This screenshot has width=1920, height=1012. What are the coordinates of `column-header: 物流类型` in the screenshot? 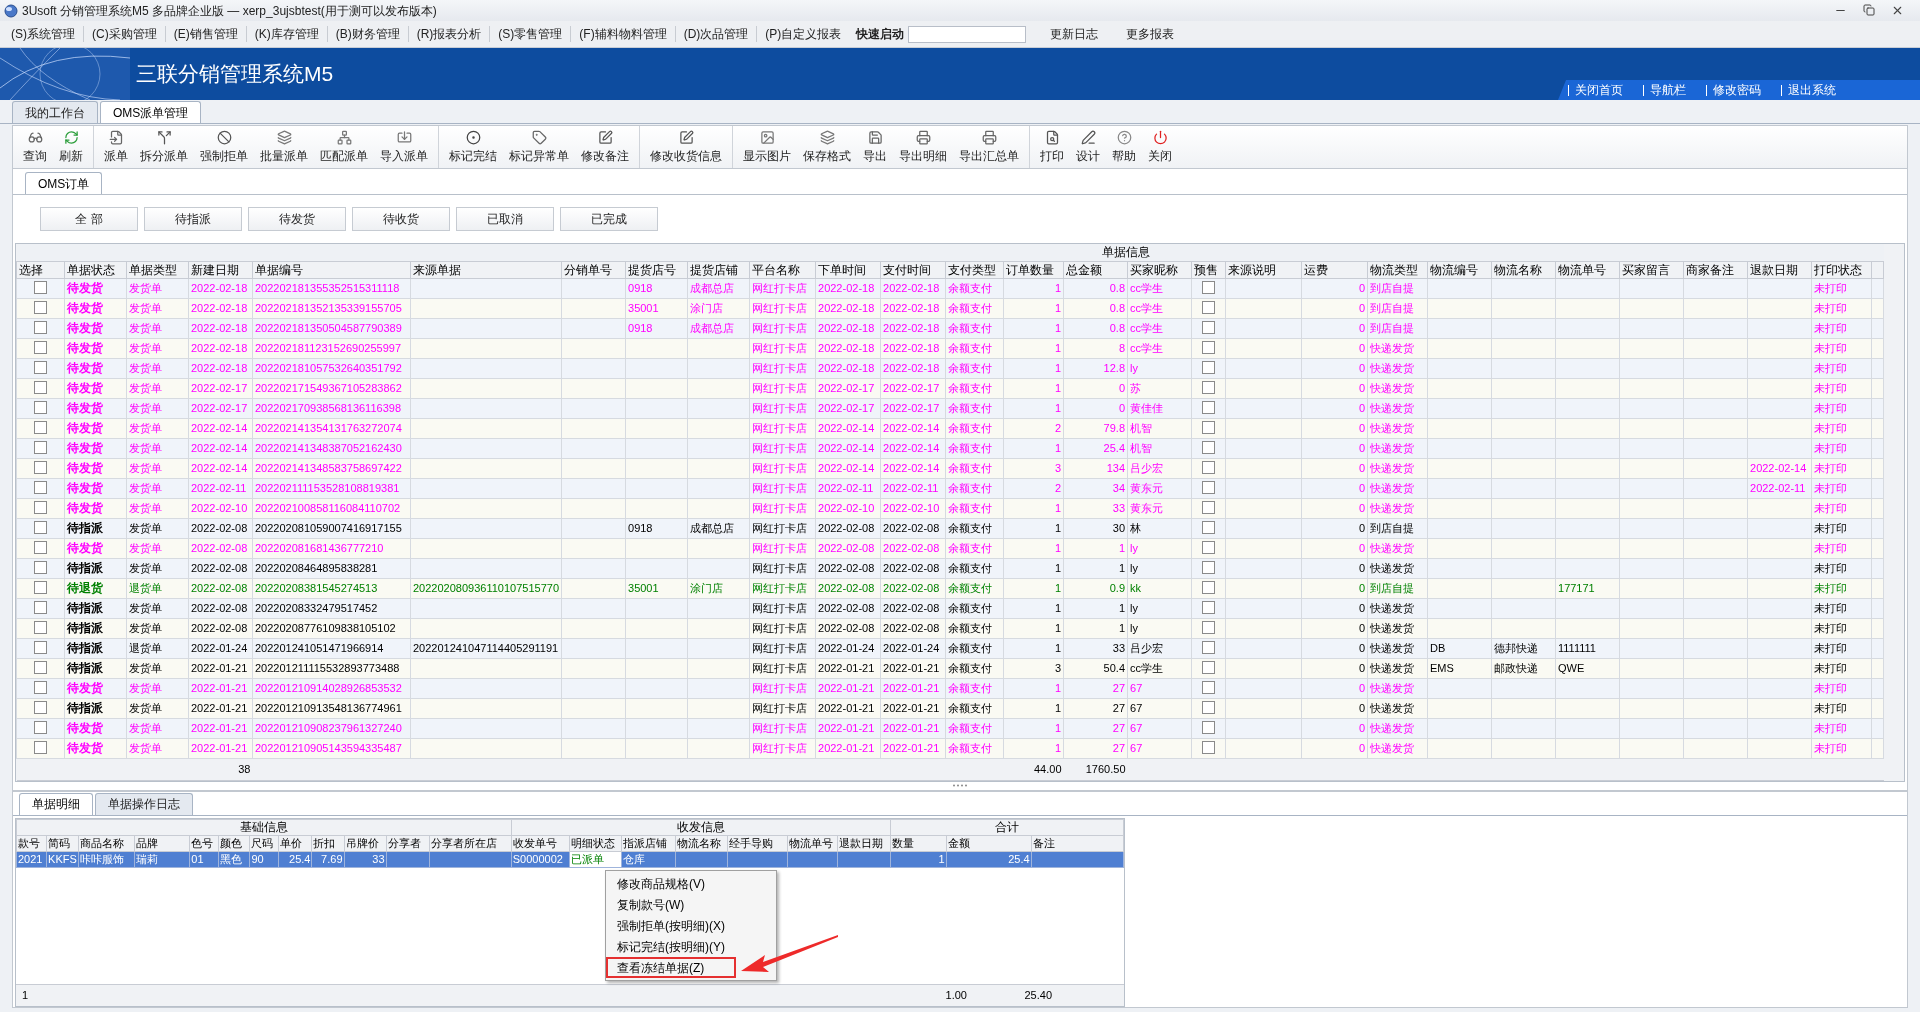 It's located at (1397, 269).